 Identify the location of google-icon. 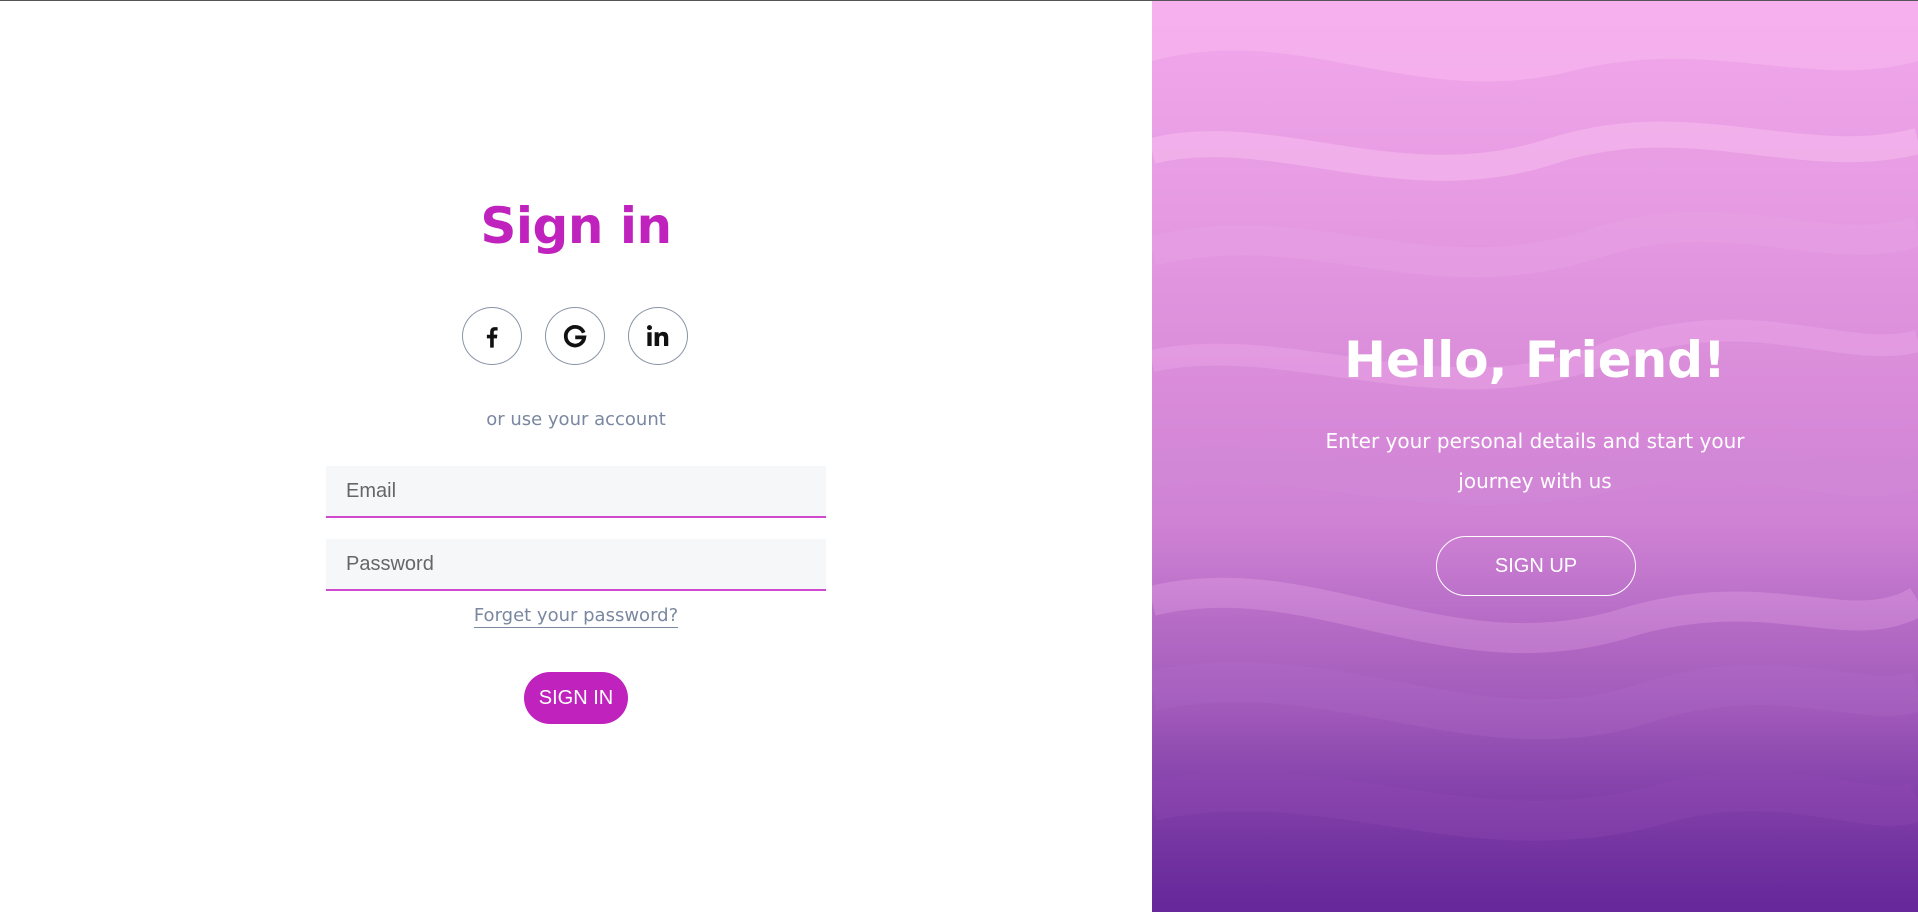
(575, 336).